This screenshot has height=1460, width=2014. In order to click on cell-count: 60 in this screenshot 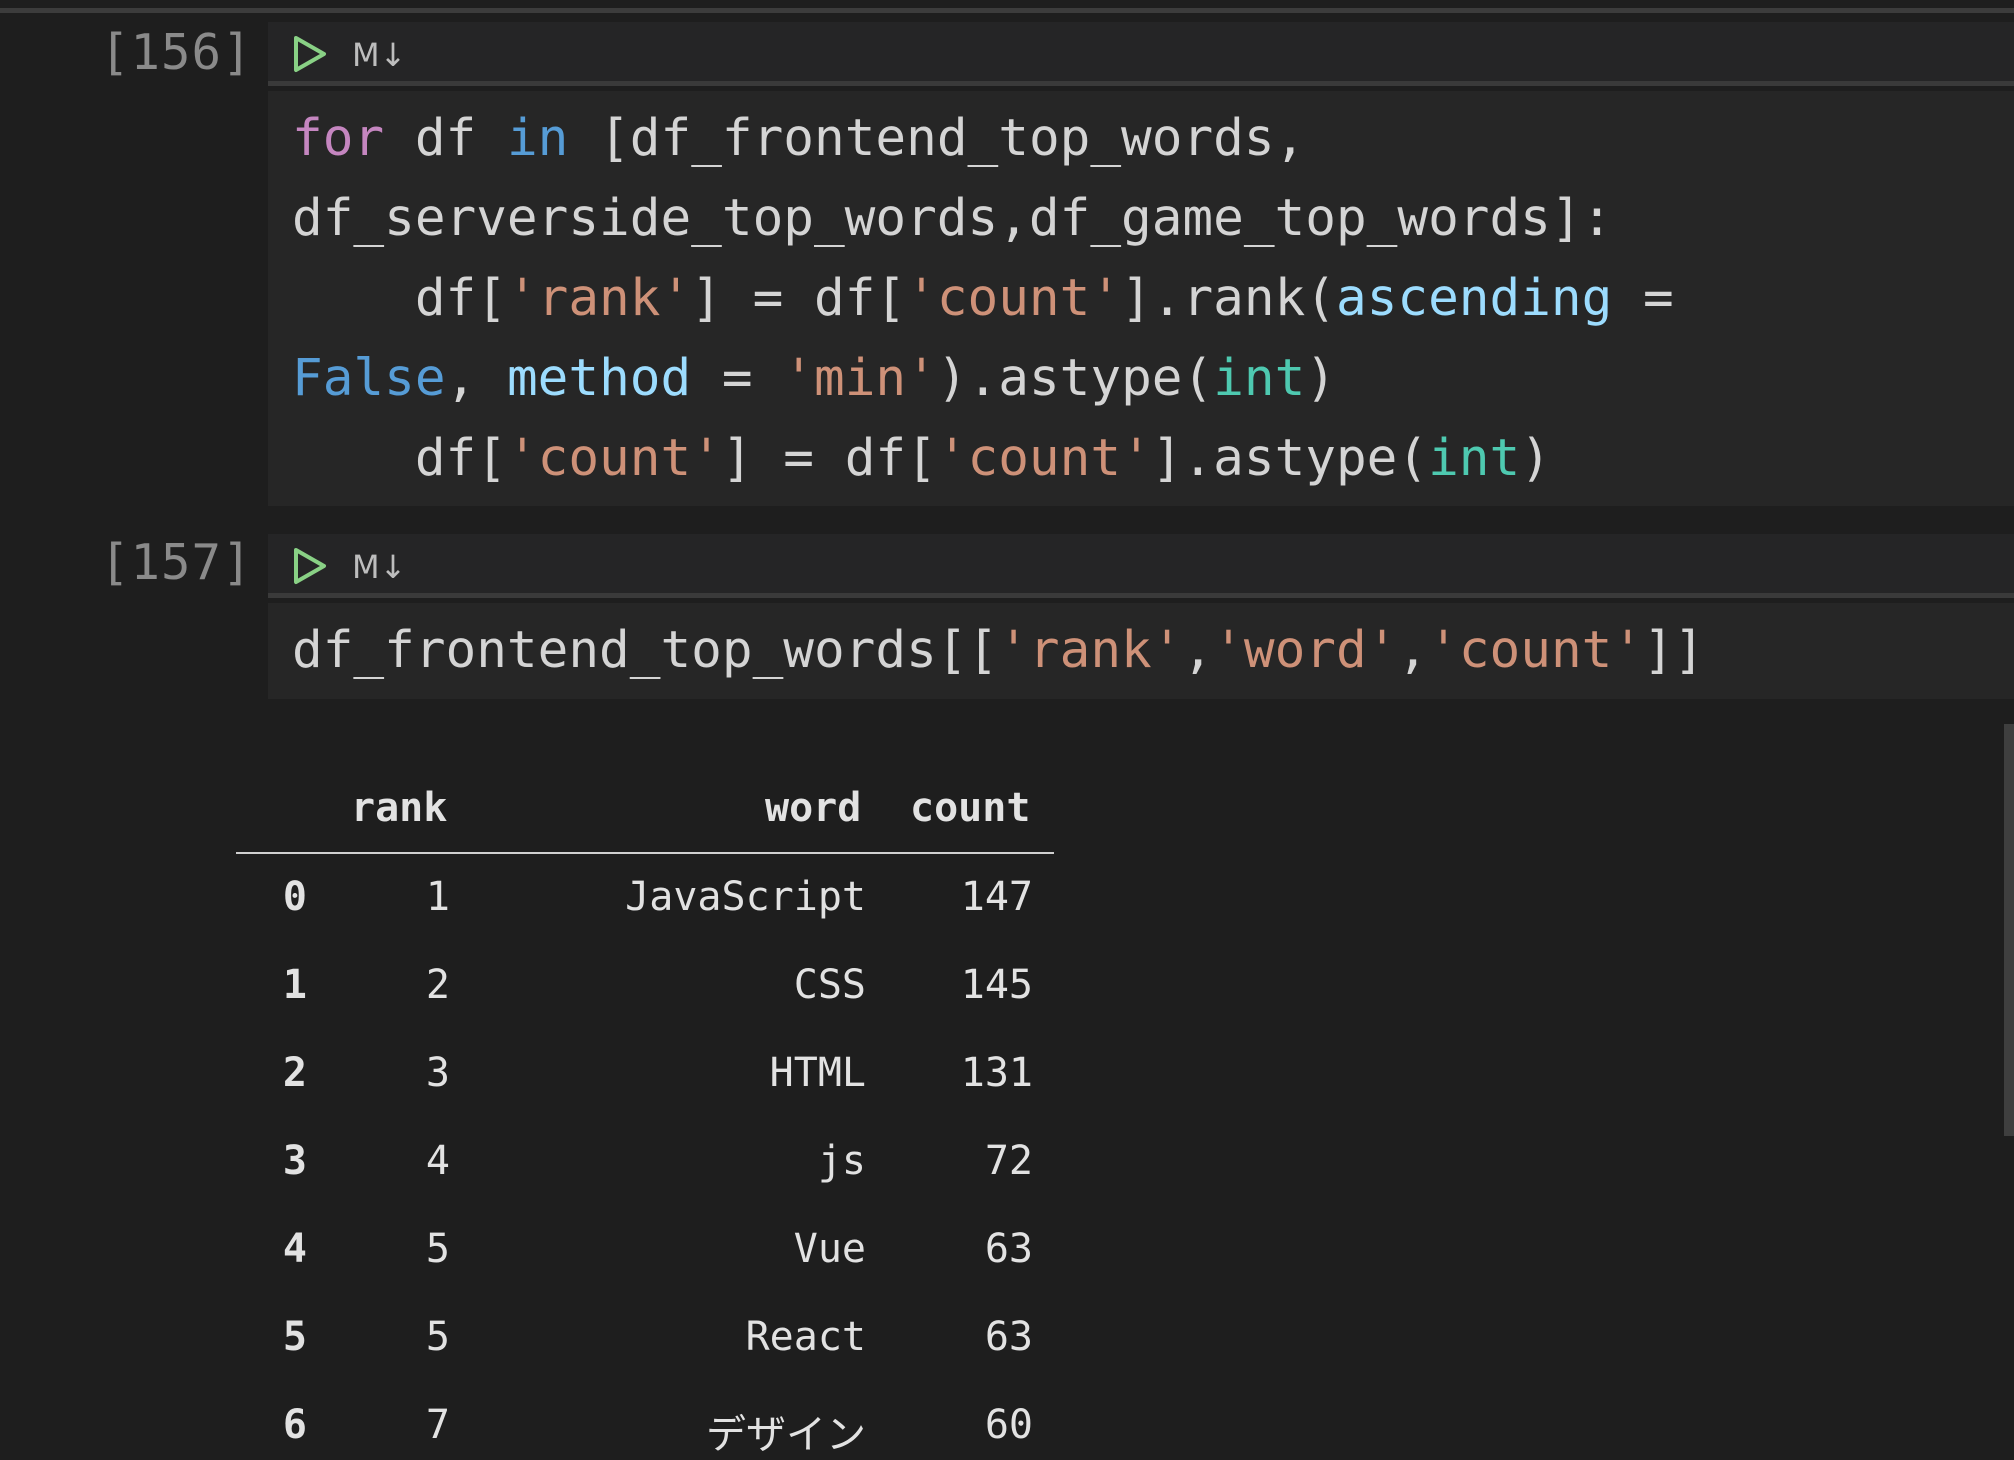, I will do `click(1008, 1425)`.